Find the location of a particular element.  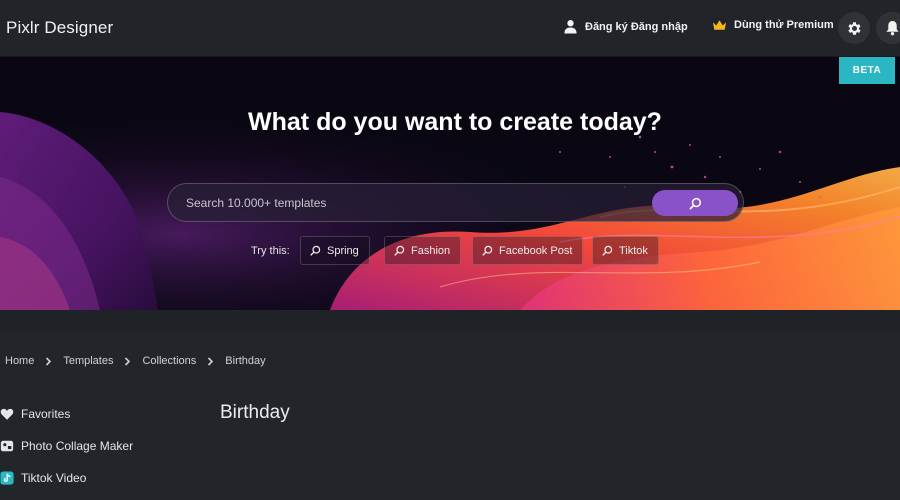

suggestion-chip-spring: Spring is located at coordinates (335, 250).